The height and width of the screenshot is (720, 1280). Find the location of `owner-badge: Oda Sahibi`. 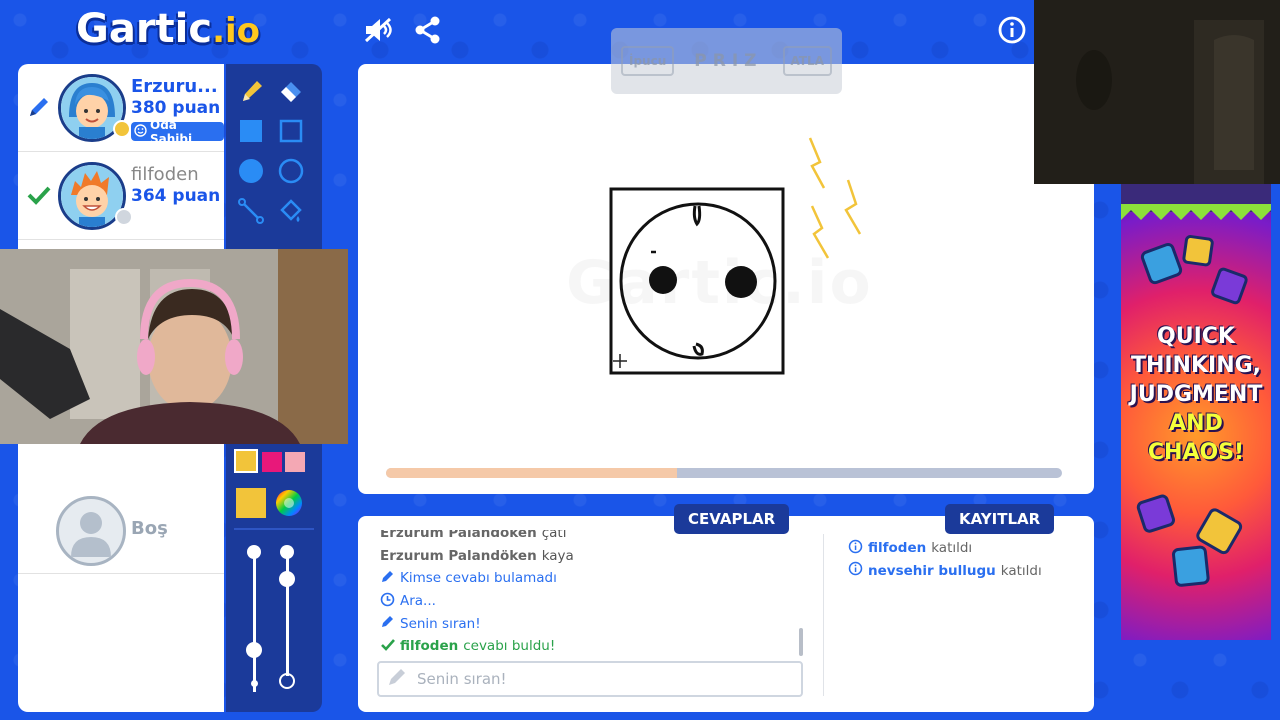

owner-badge: Oda Sahibi is located at coordinates (177, 132).